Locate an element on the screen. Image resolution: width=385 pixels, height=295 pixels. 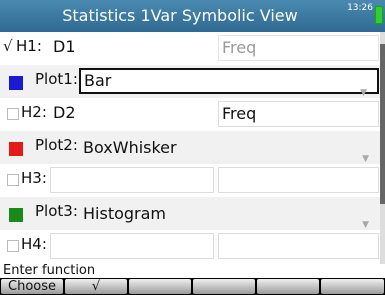
plot3-type-dropdown: Histogram ▼ is located at coordinates (231, 213).